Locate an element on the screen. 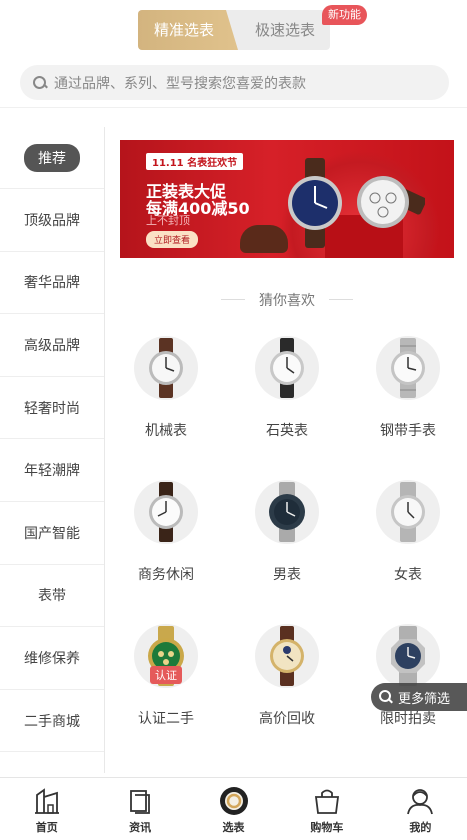  sidebar-item-label: 年轻潮牌 is located at coordinates (52, 471).